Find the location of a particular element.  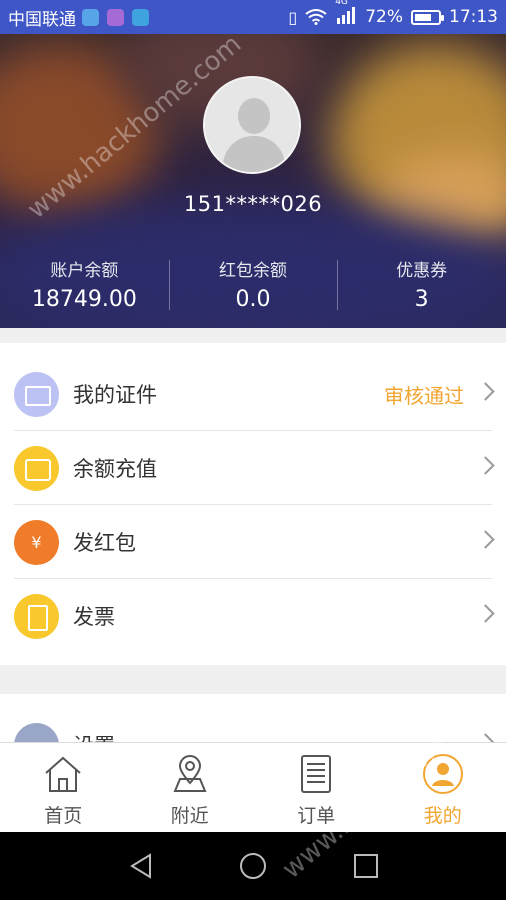

menu-item-label: 发票 is located at coordinates (94, 617).